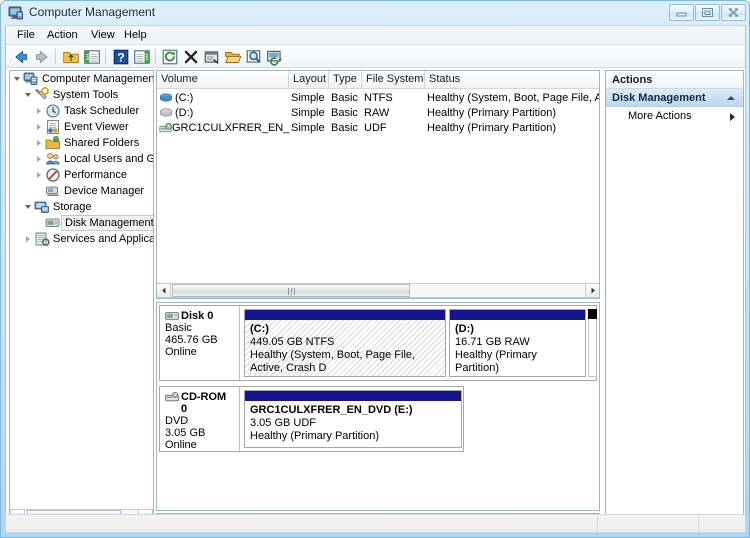  Describe the element at coordinates (197, 316) in the screenshot. I see `disk0-name: Disk 0` at that location.